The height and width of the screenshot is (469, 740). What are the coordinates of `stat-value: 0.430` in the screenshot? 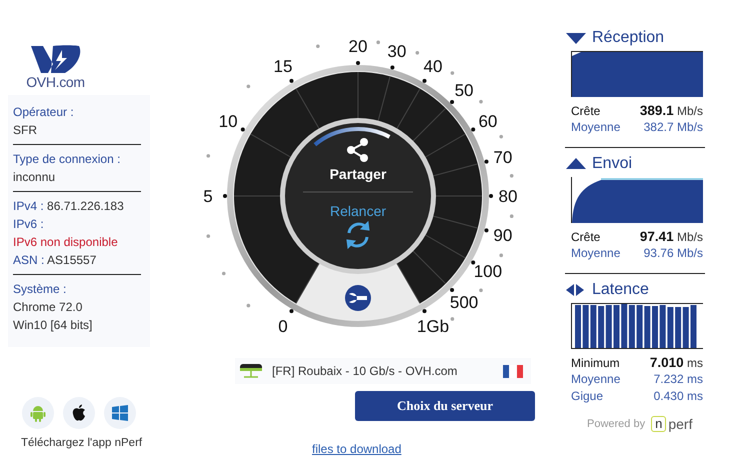 It's located at (669, 396).